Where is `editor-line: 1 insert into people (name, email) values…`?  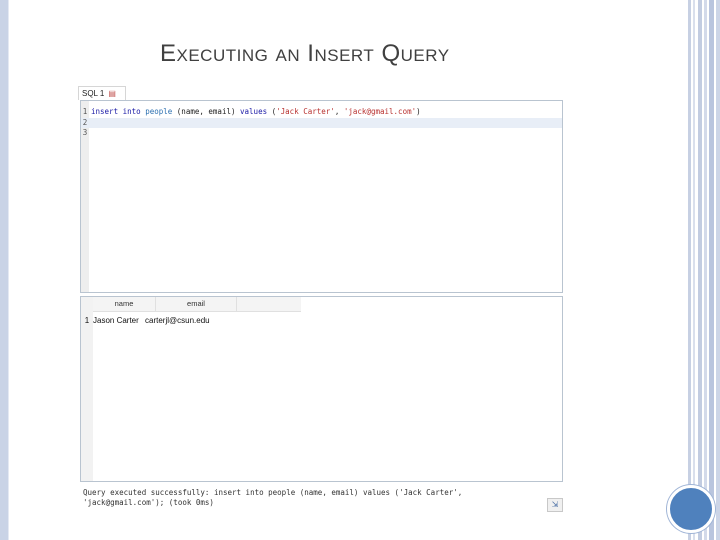 editor-line: 1 insert into people (name, email) values… is located at coordinates (321, 112).